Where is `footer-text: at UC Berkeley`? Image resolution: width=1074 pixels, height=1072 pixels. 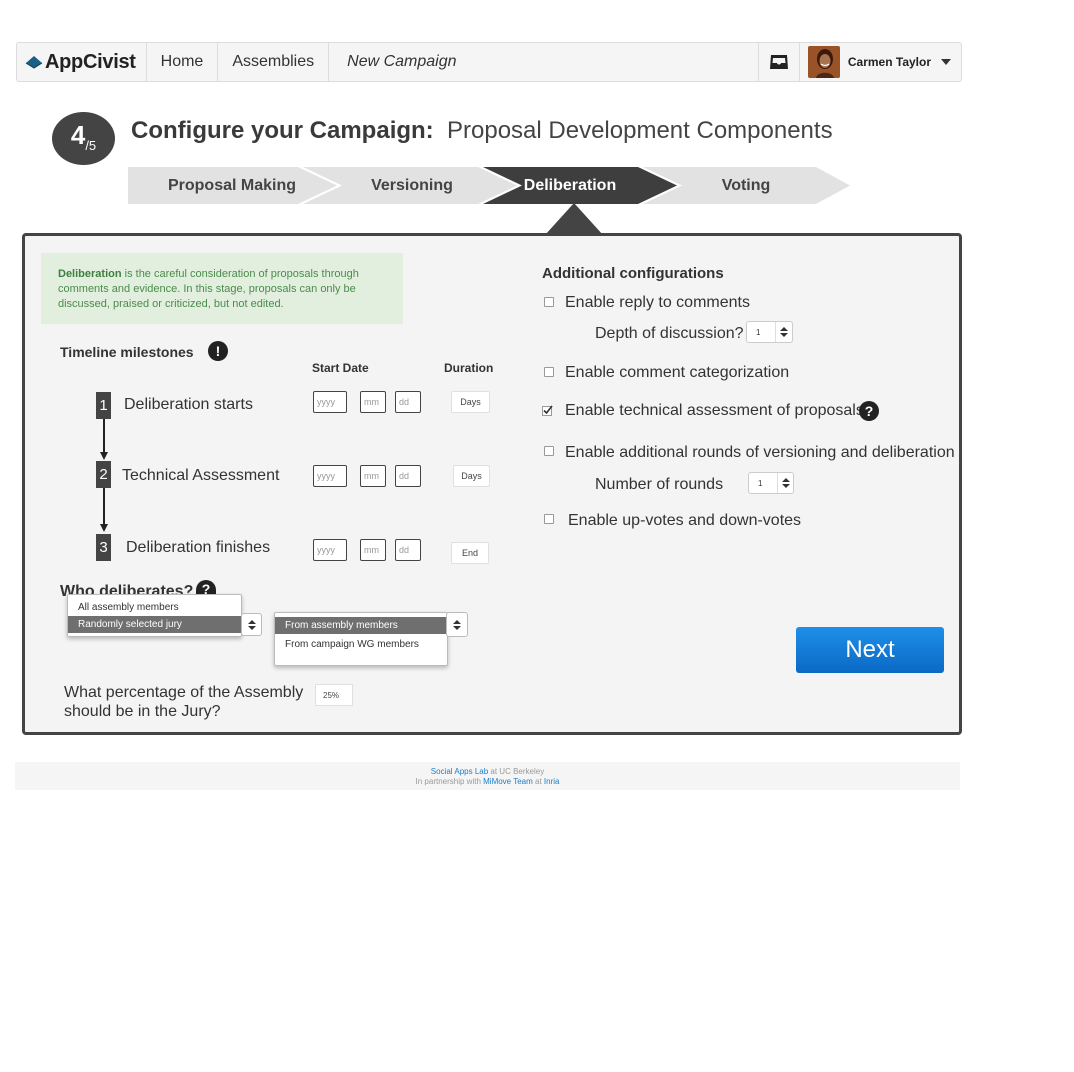 footer-text: at UC Berkeley is located at coordinates (516, 771).